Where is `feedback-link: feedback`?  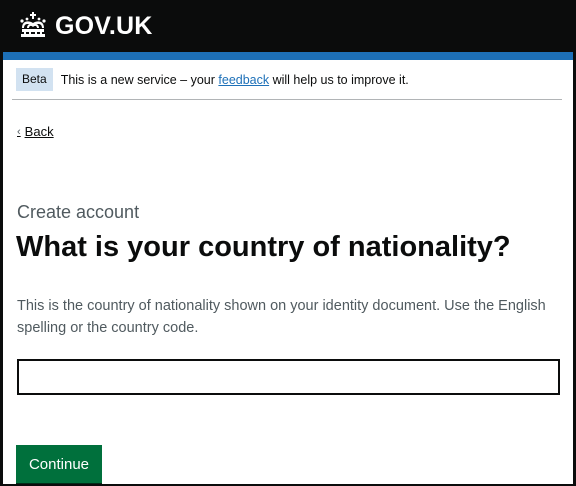 feedback-link: feedback is located at coordinates (243, 80).